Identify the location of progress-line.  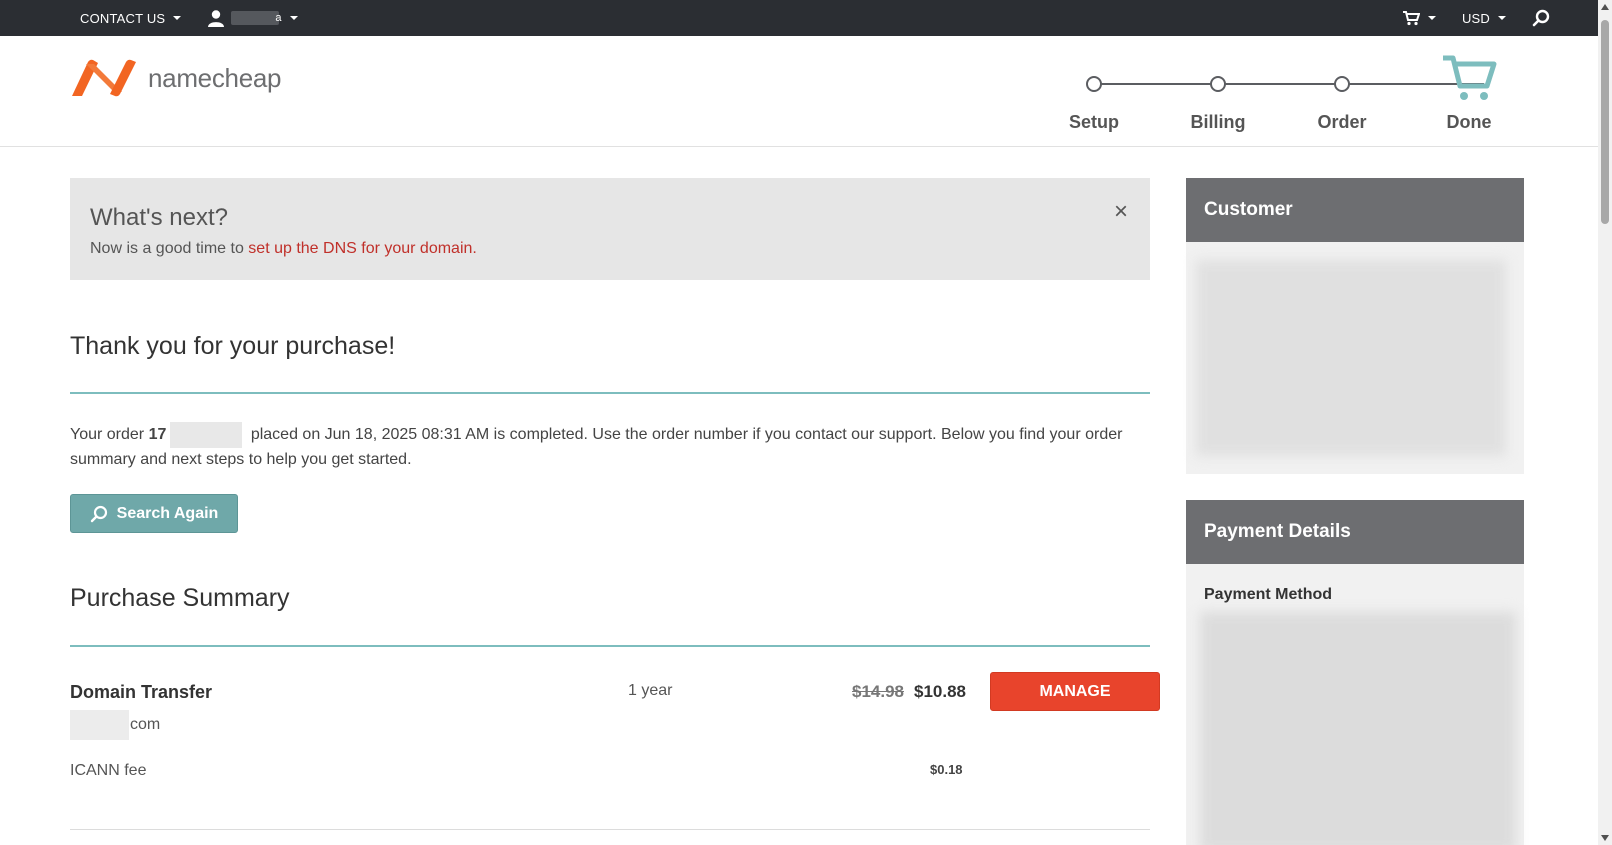
(1289, 84).